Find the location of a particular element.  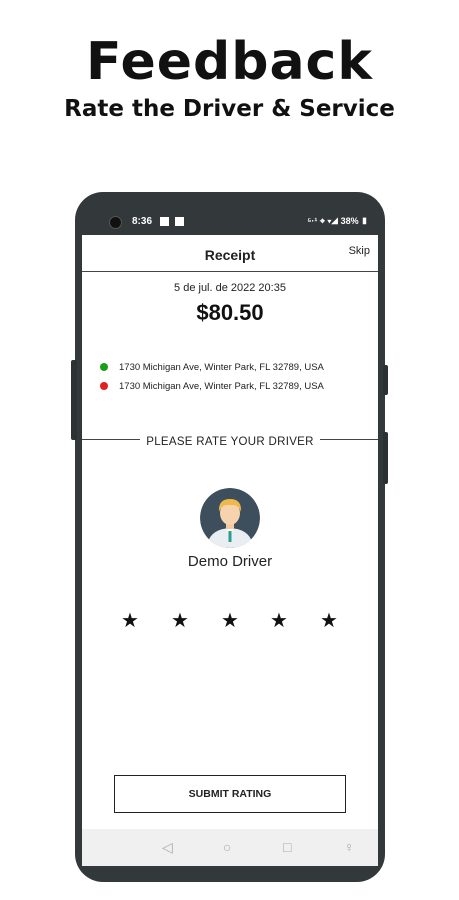

notification-icon is located at coordinates (164, 221).